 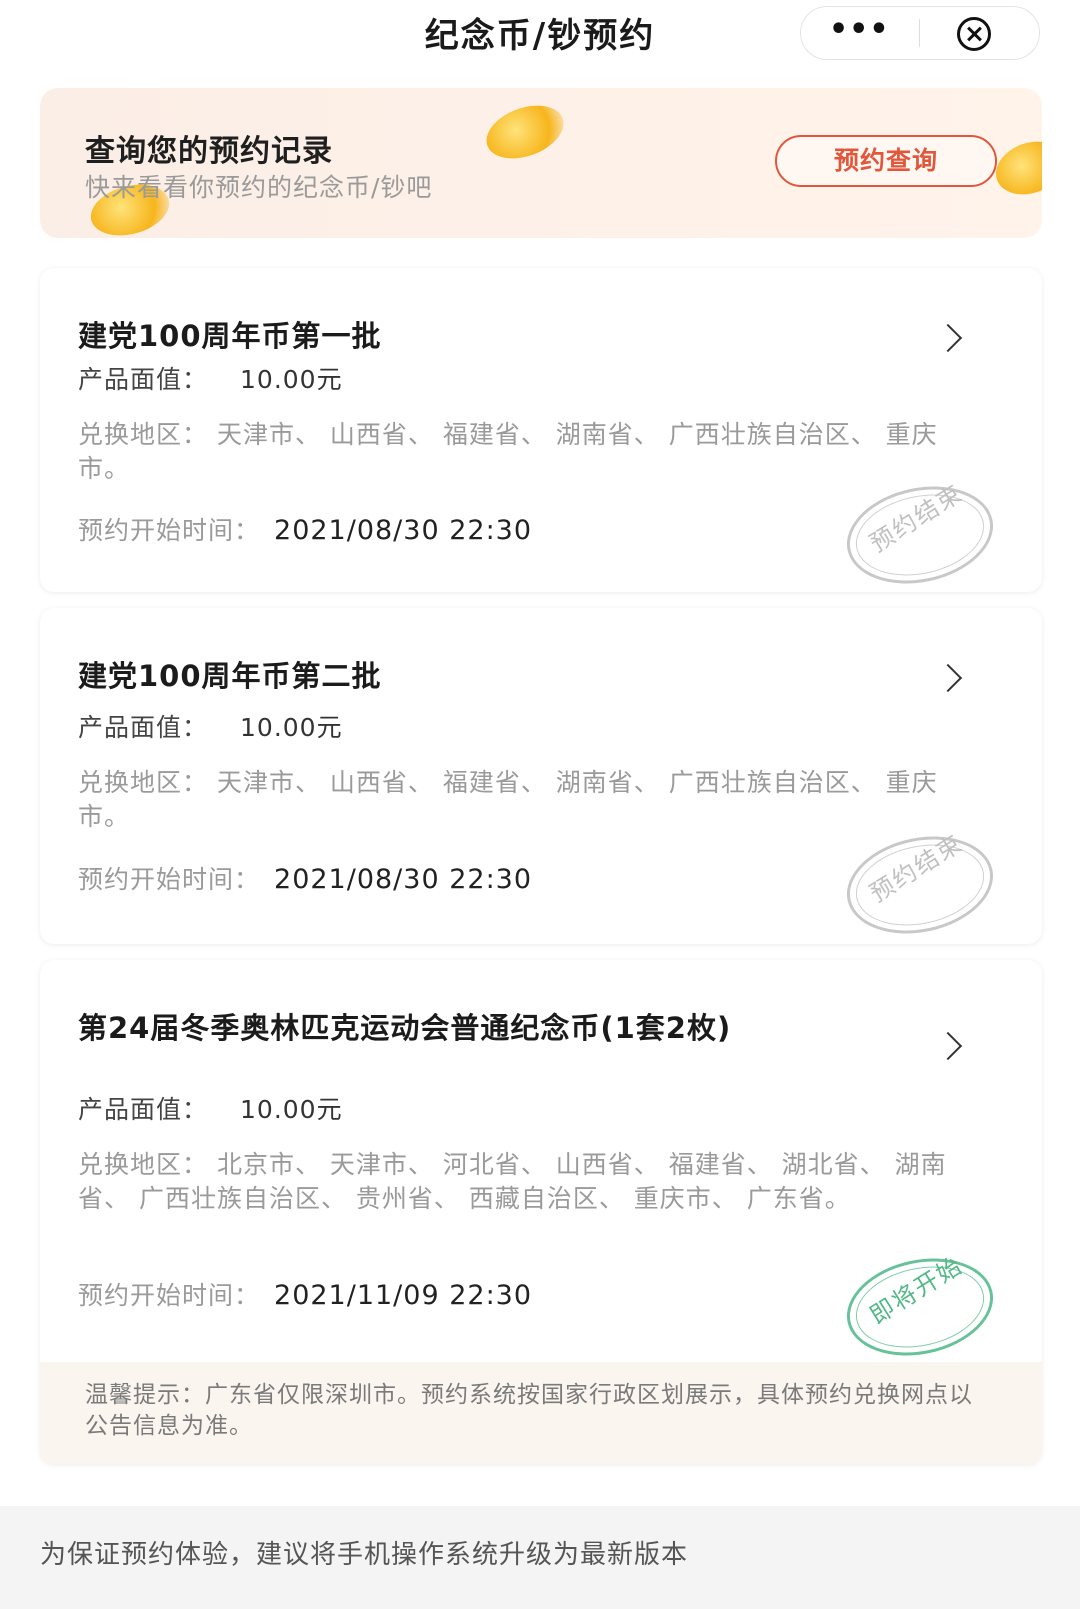 I want to click on start-time-row: 预约开始时间： 2021/11/09 22:30, so click(x=305, y=1294).